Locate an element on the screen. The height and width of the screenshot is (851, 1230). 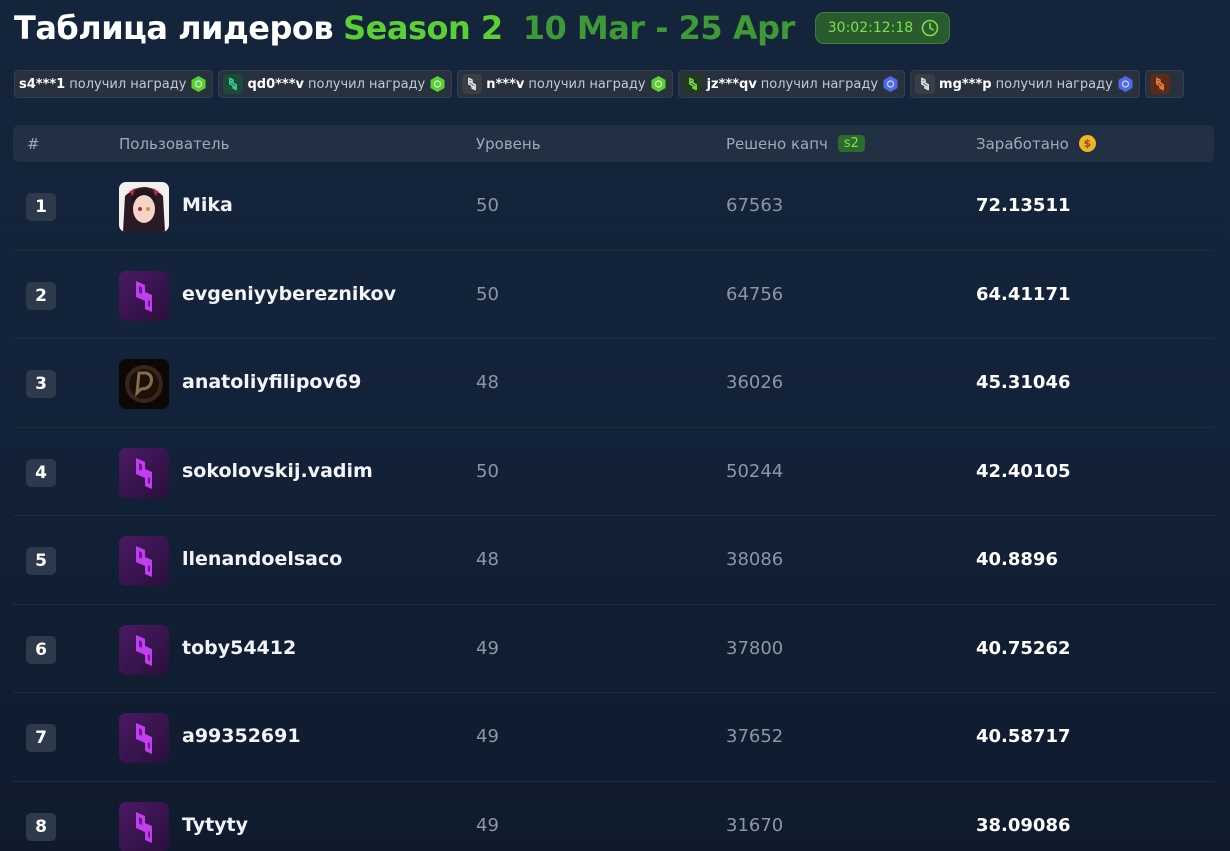
user-name: Tytyty is located at coordinates (215, 825).